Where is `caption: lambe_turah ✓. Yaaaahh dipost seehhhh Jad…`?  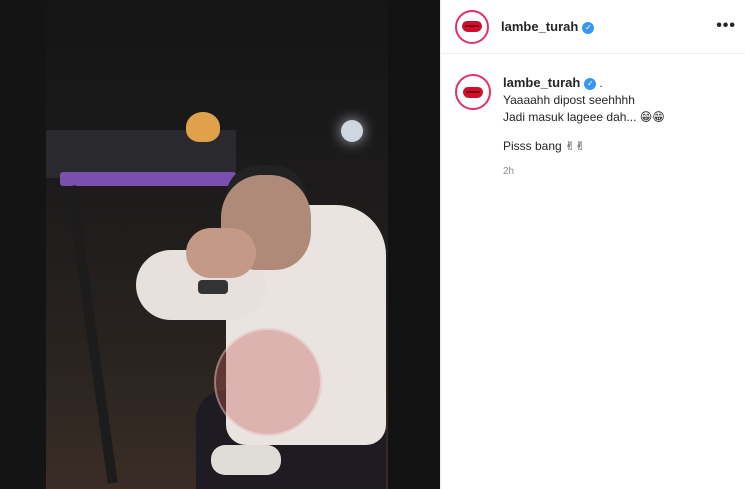
caption: lambe_turah ✓. Yaaaahh dipost seehhhh Jad… is located at coordinates (595, 127).